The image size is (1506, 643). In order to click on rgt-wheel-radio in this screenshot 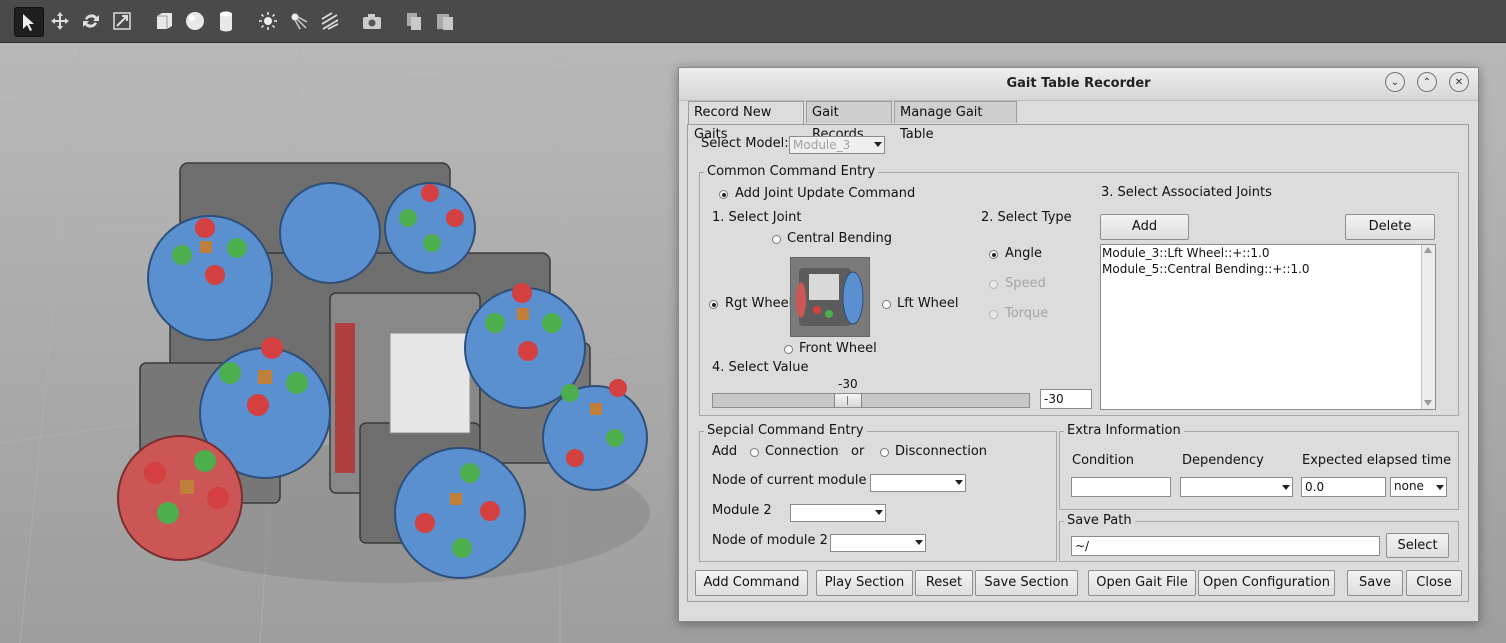, I will do `click(713, 304)`.